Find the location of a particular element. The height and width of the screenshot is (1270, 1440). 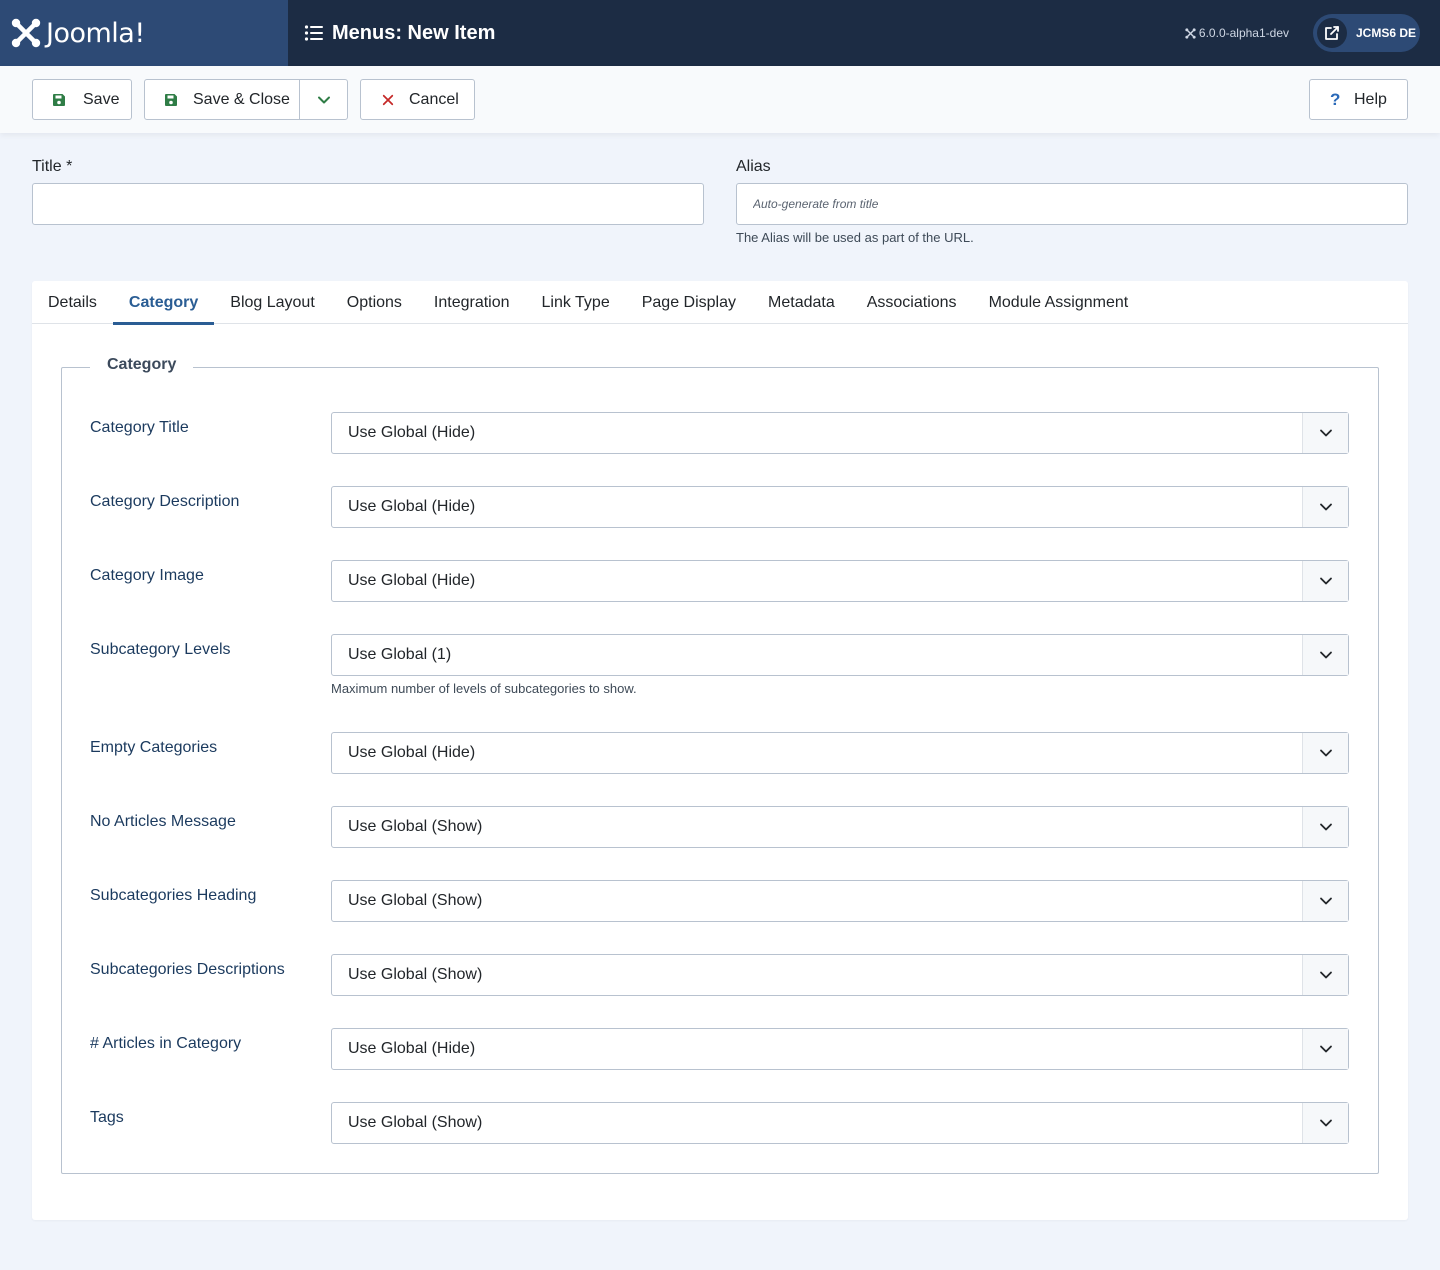

field-label-subcategory-levels: Subcategory Levels is located at coordinates (160, 649).